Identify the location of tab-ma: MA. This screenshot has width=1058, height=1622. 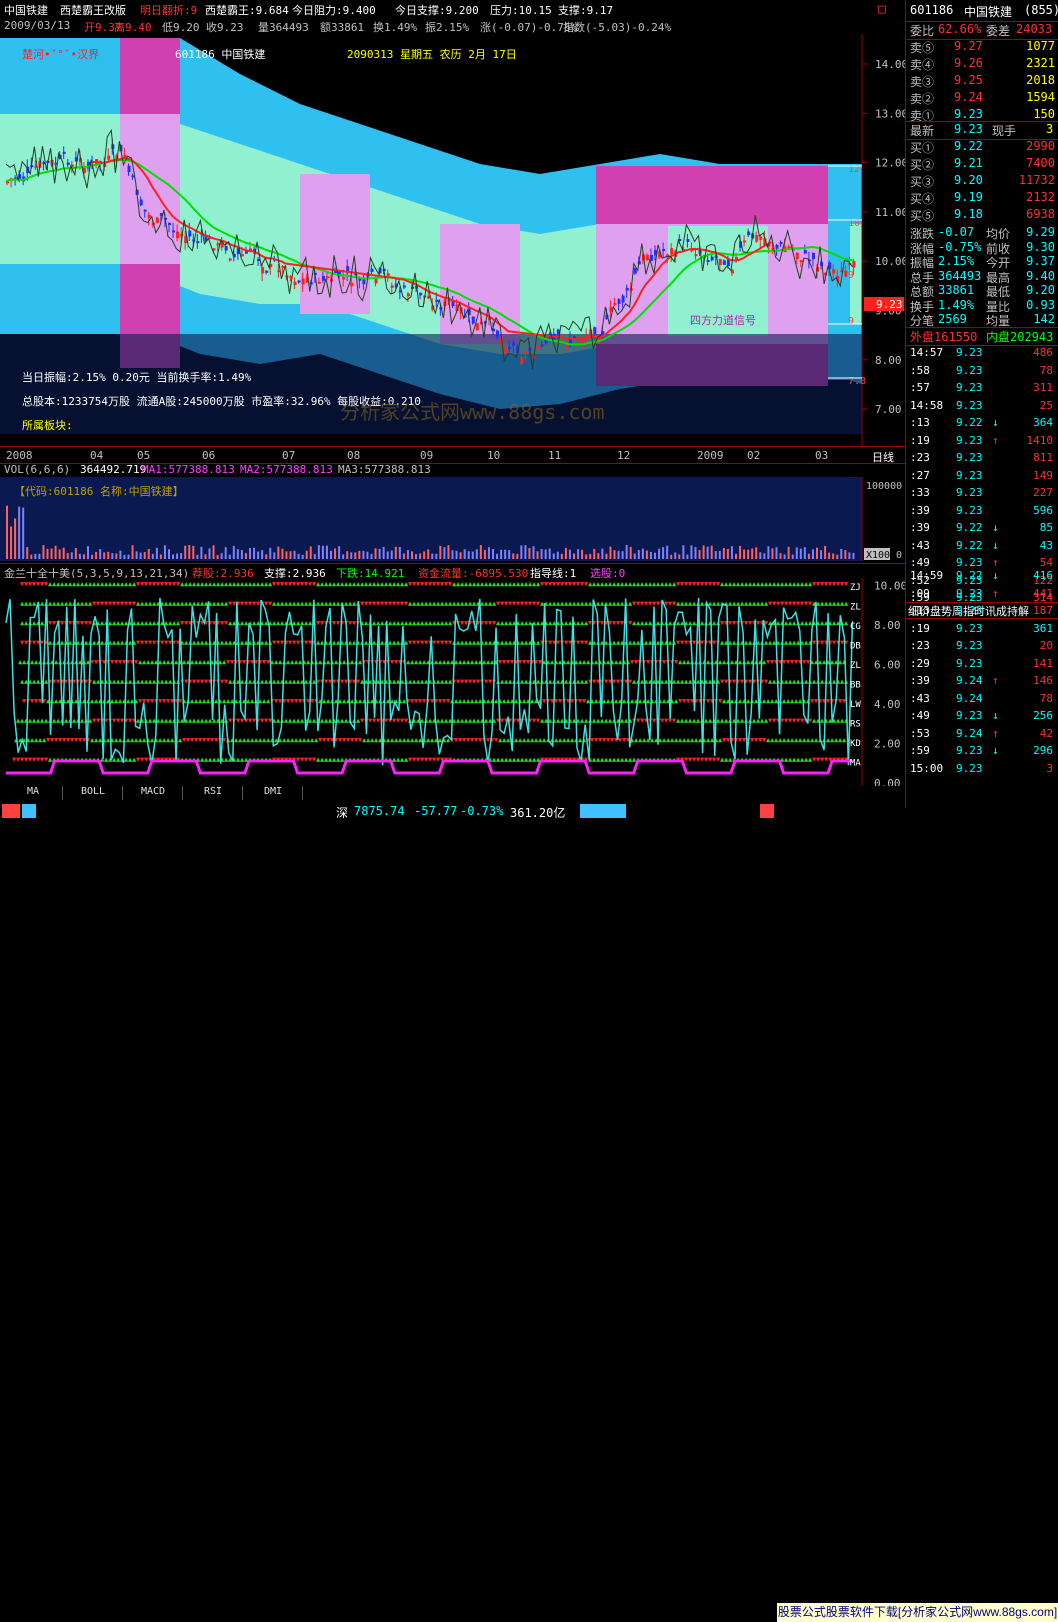
(33, 793).